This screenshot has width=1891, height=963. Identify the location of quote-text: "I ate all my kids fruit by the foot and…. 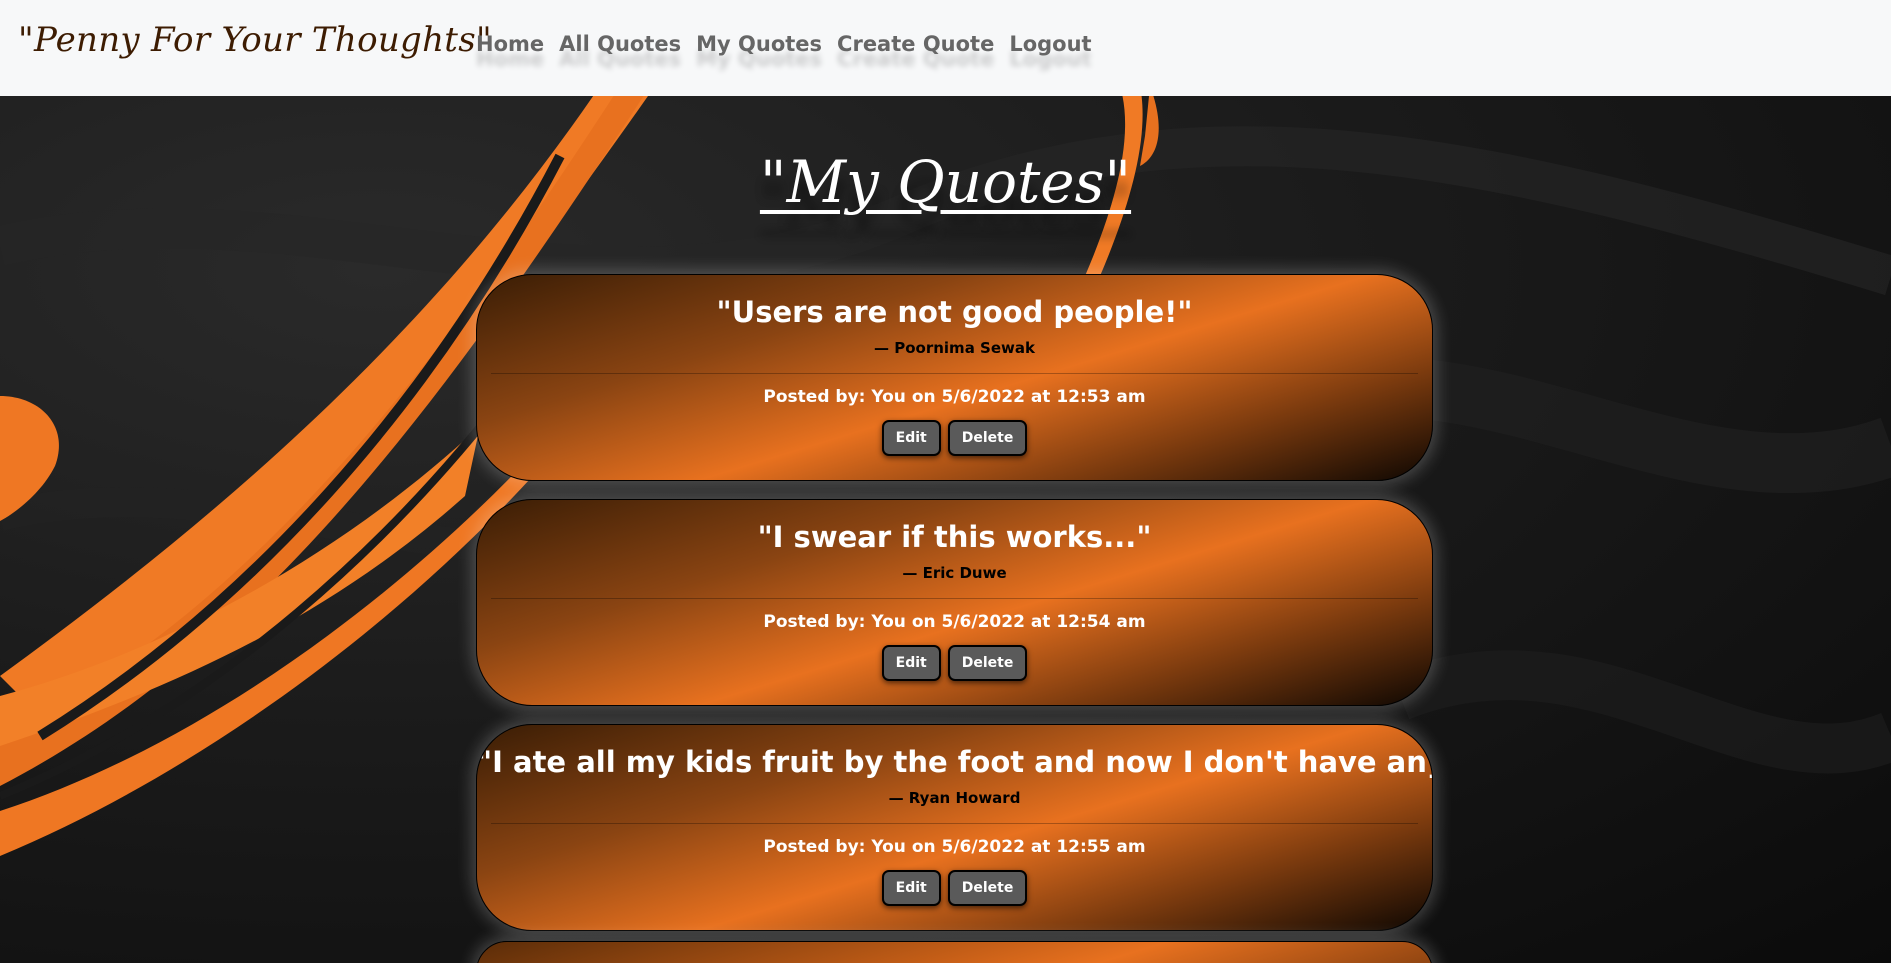
(954, 762).